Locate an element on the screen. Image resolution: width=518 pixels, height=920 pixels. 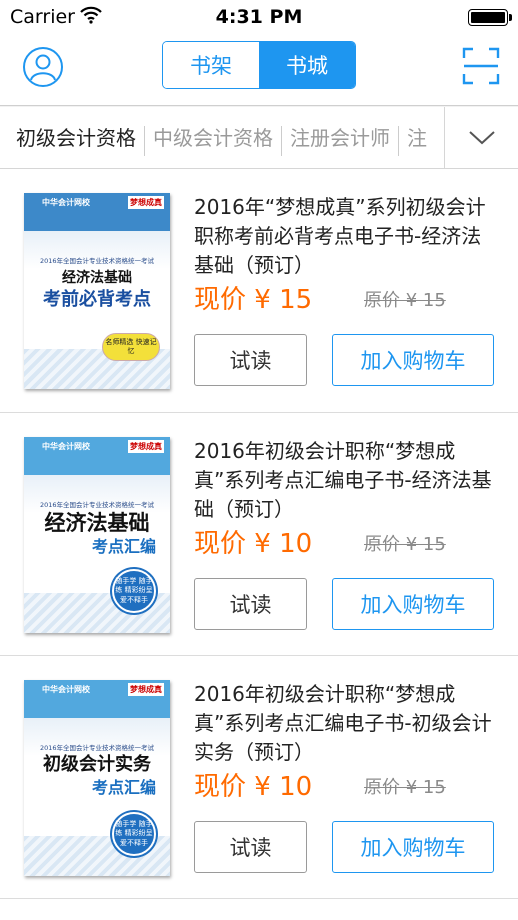
category-tab-intermediate-accounting: 中级会计资格 is located at coordinates (213, 137).